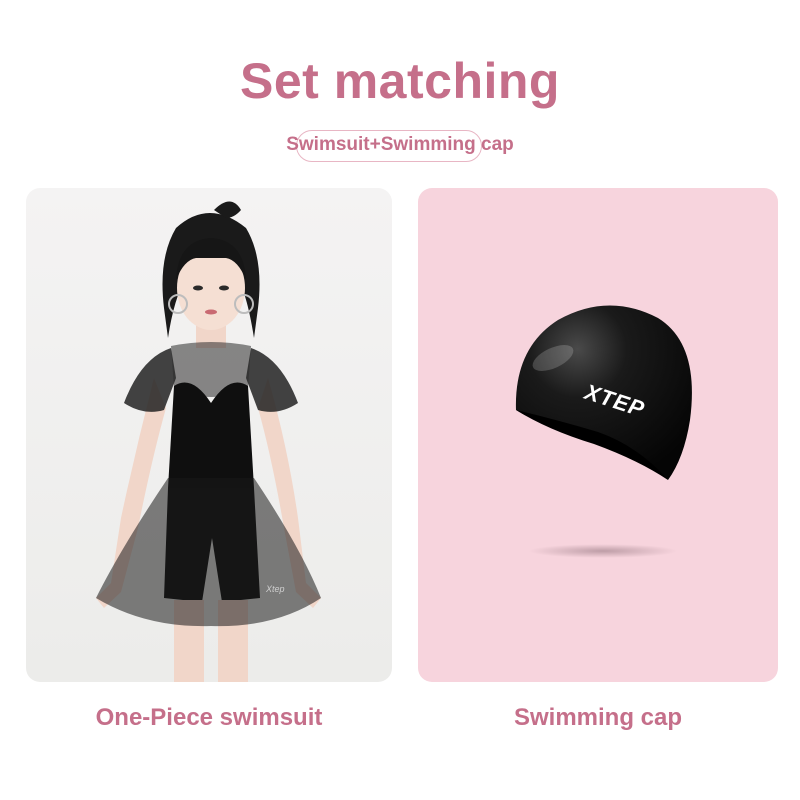 This screenshot has width=800, height=800. I want to click on page-subtitle: Swimsuit+Swimming cap, so click(400, 144).